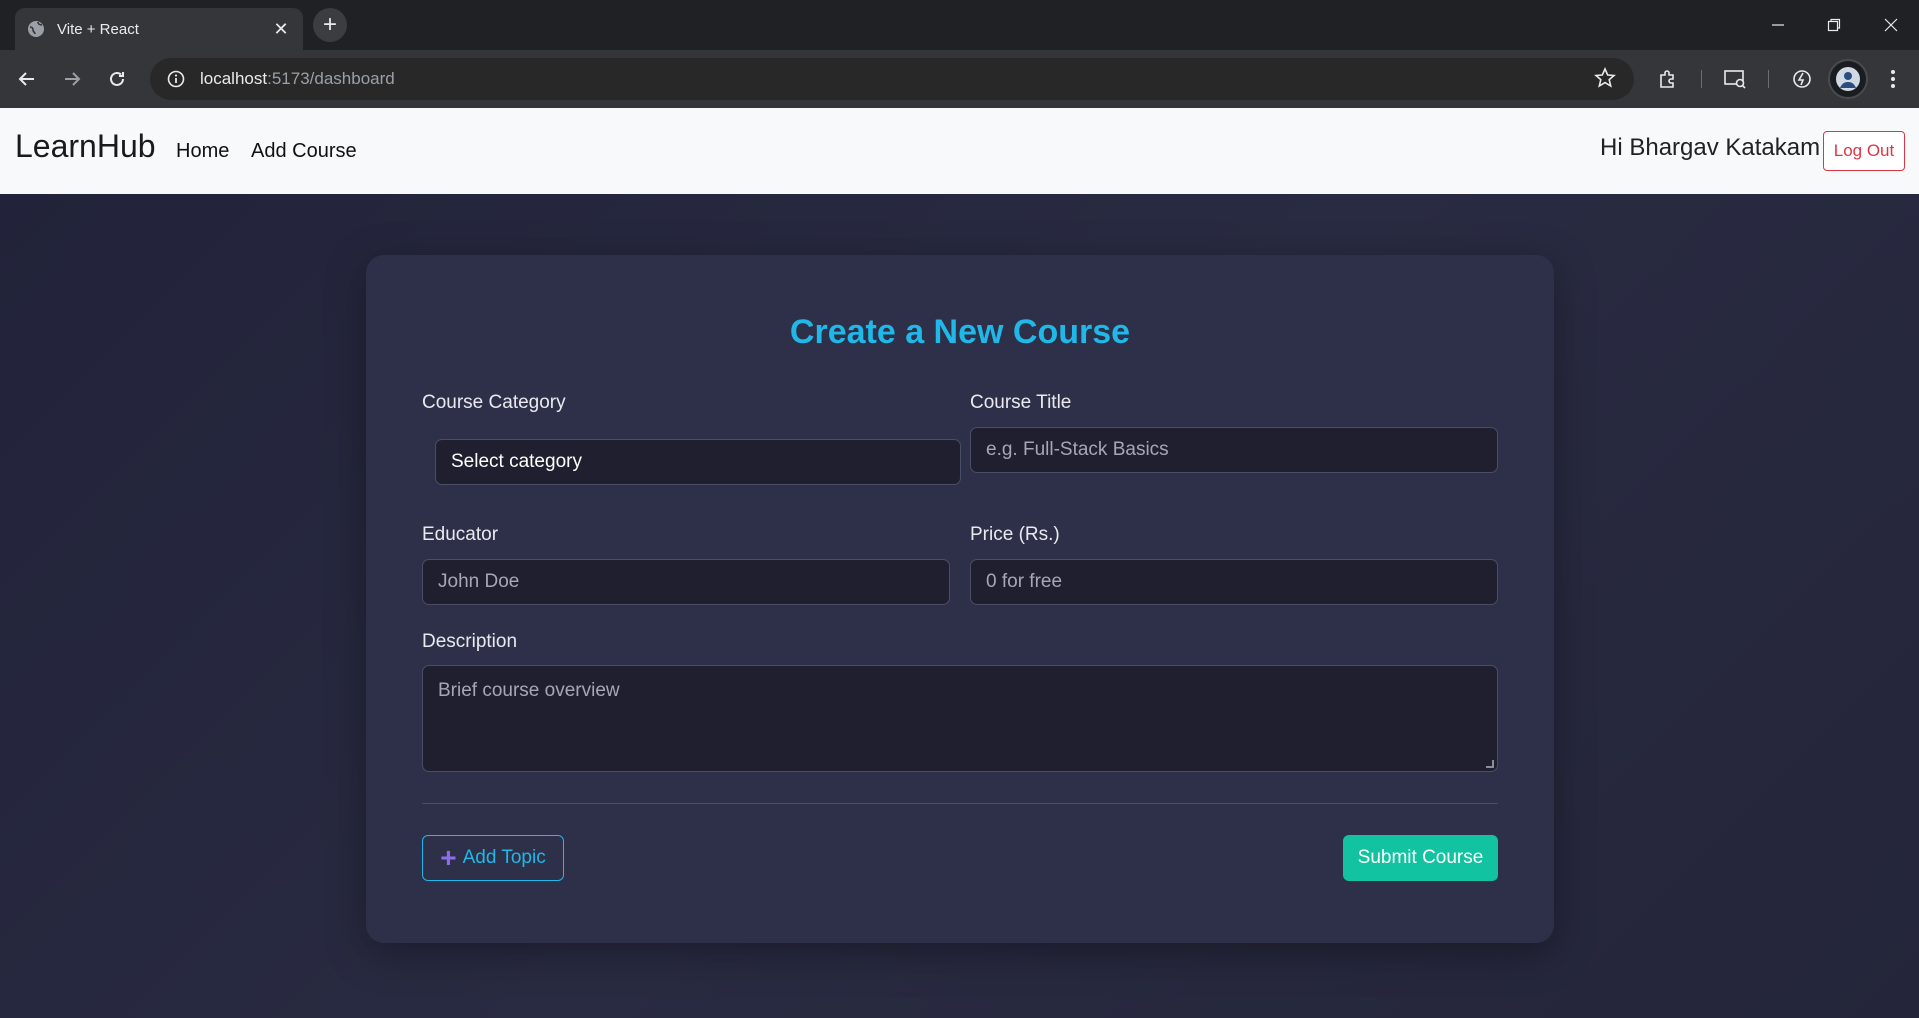 The height and width of the screenshot is (1018, 1919). Describe the element at coordinates (460, 534) in the screenshot. I see `educator-label: Educator` at that location.